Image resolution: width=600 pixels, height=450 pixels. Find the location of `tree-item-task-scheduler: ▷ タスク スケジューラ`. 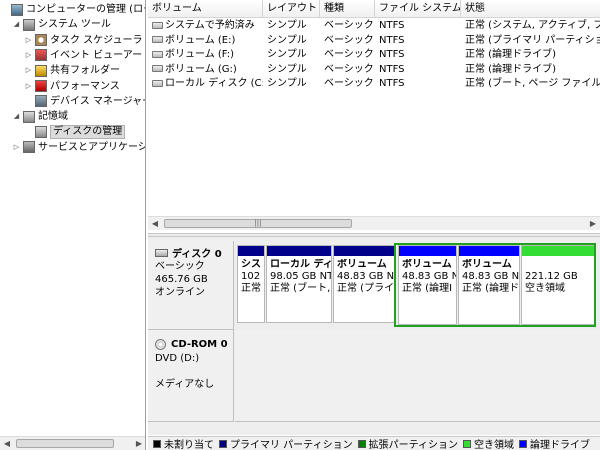

tree-item-task-scheduler: ▷ タスク スケジューラ is located at coordinates (83, 40).